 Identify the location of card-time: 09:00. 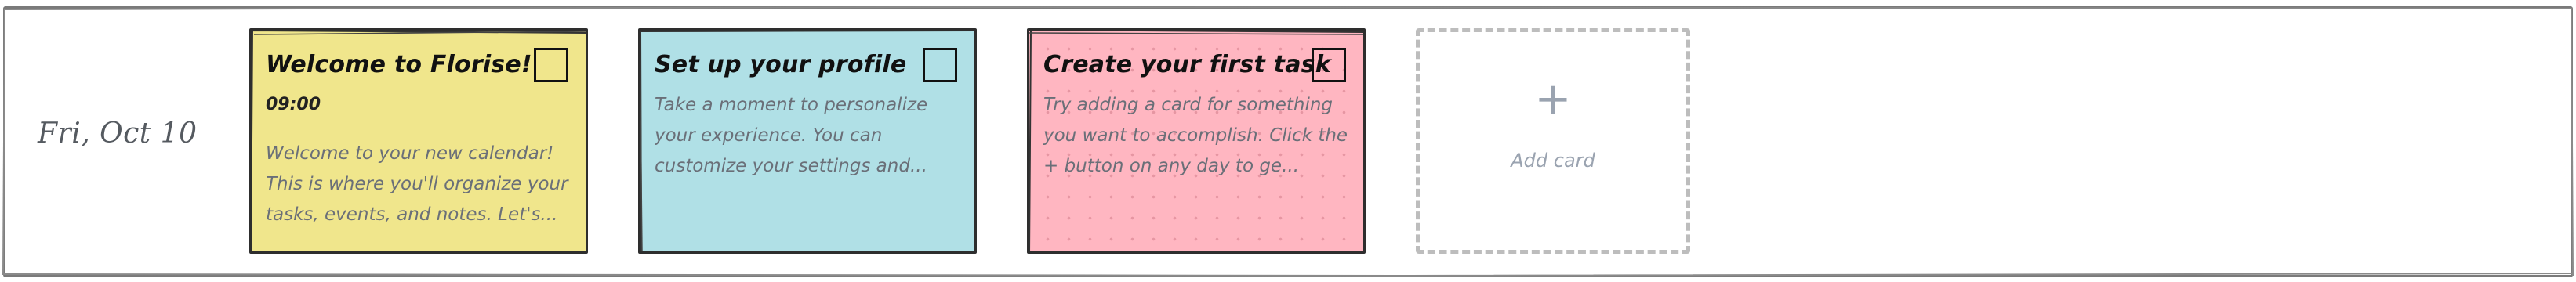
(294, 104).